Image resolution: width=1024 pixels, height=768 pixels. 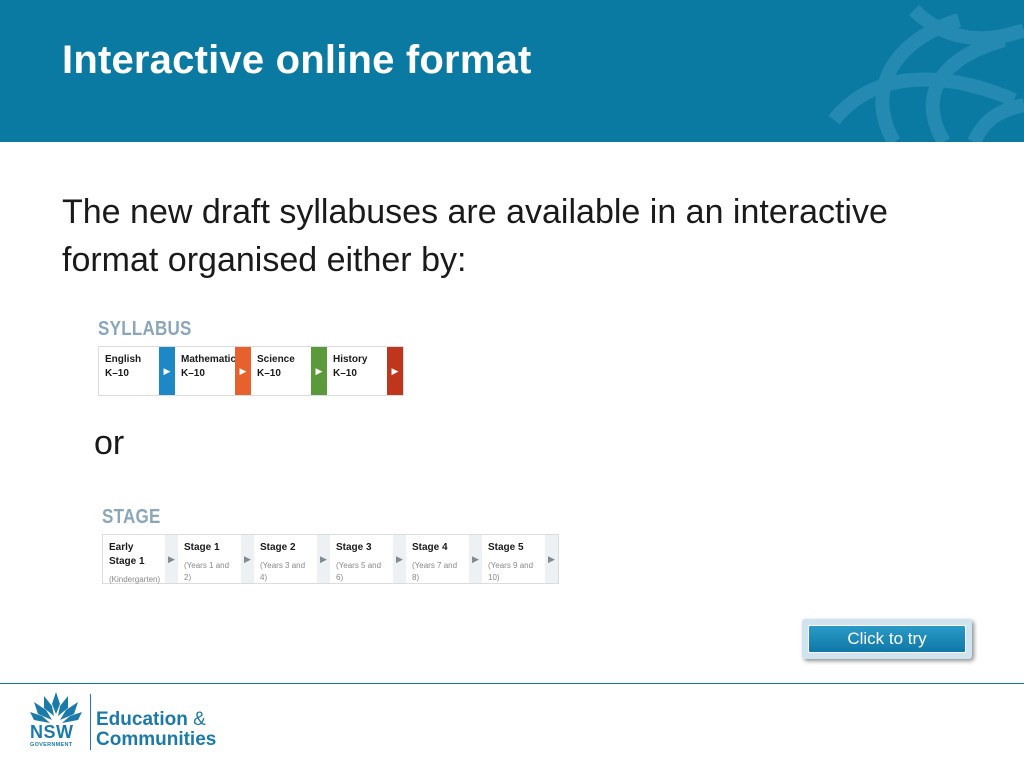 I want to click on syllabus-science-name: Science, so click(x=276, y=359).